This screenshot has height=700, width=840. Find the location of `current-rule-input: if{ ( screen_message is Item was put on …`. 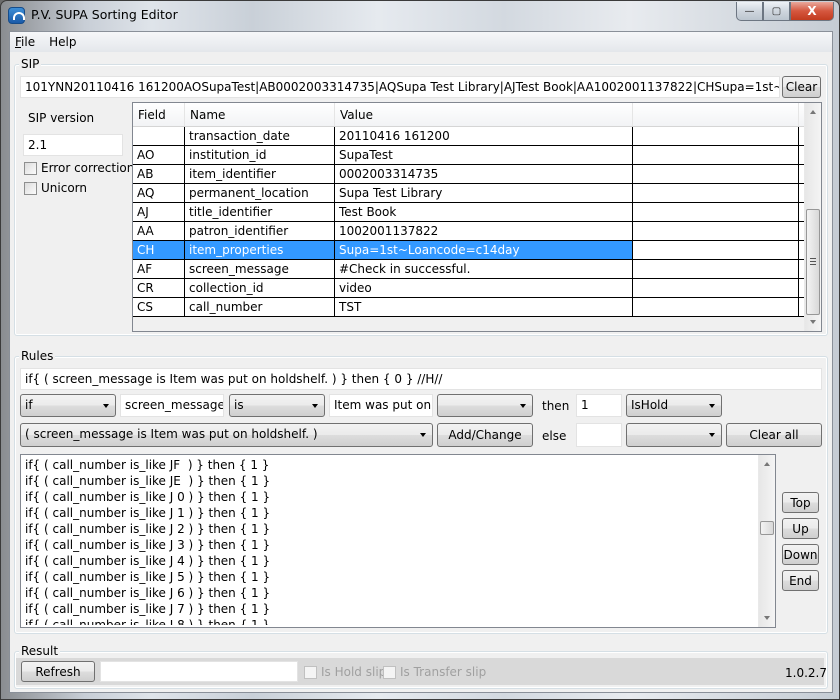

current-rule-input: if{ ( screen_message is Item was put on … is located at coordinates (421, 379).